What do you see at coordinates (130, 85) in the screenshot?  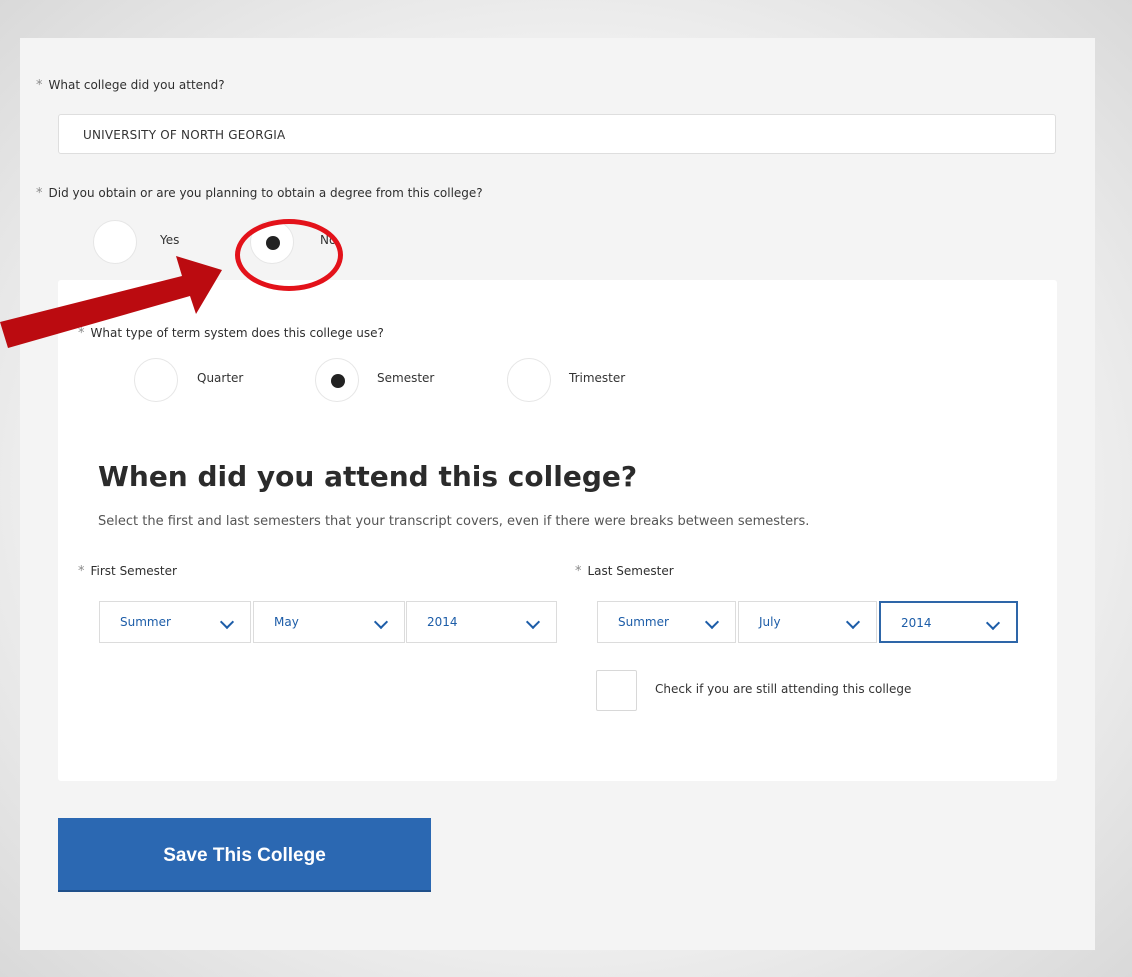 I see `college-question-label: * What college did you attend?` at bounding box center [130, 85].